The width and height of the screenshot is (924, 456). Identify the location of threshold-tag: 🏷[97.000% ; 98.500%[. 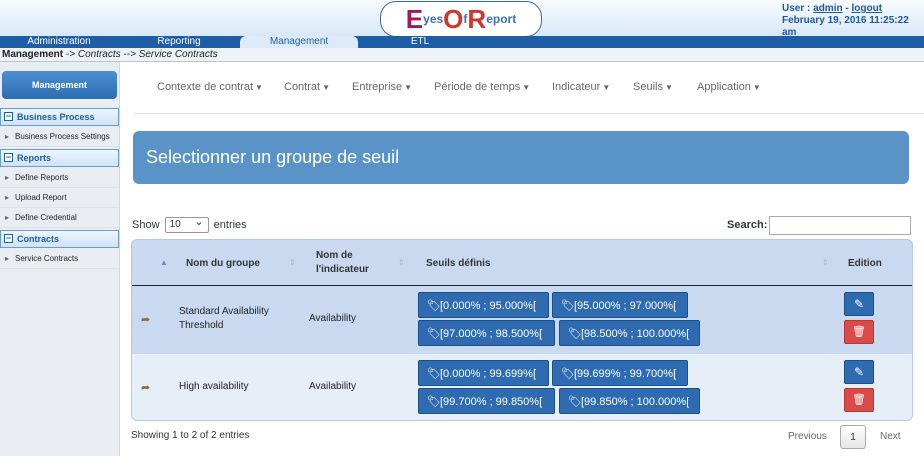
(486, 333).